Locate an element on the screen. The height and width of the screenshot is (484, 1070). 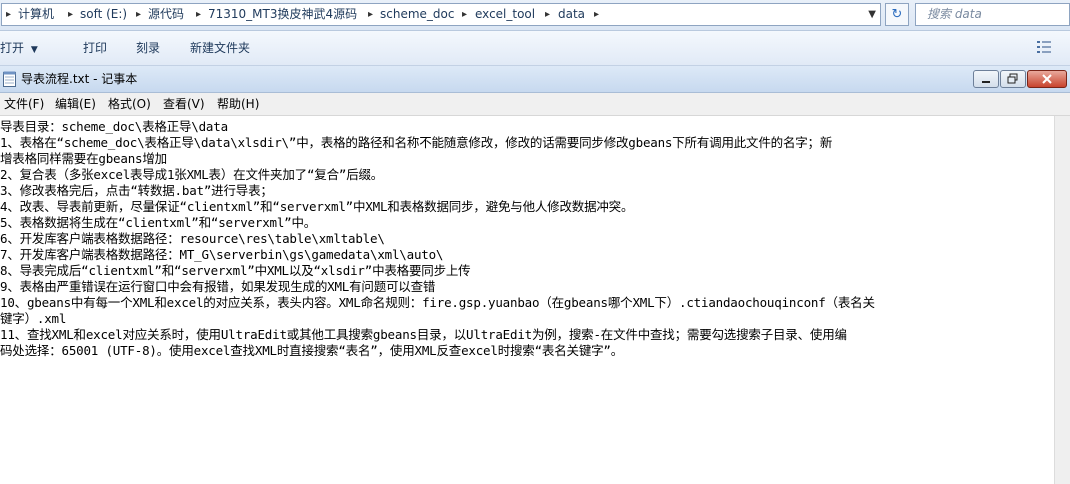
notepad-menubar: 文件(F) 编辑(E) 格式(O) 查看(V) 帮助(H) is located at coordinates (535, 104).